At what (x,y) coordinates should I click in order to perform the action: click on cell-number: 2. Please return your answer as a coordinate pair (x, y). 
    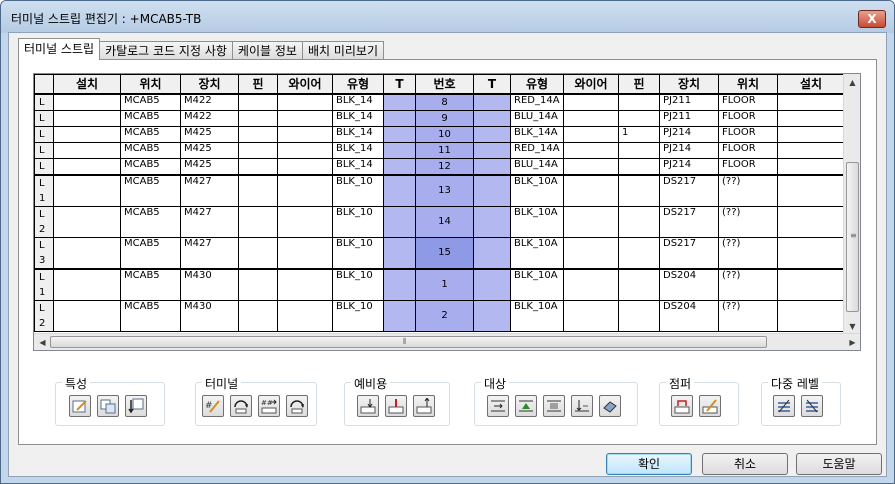
    Looking at the image, I should click on (444, 315).